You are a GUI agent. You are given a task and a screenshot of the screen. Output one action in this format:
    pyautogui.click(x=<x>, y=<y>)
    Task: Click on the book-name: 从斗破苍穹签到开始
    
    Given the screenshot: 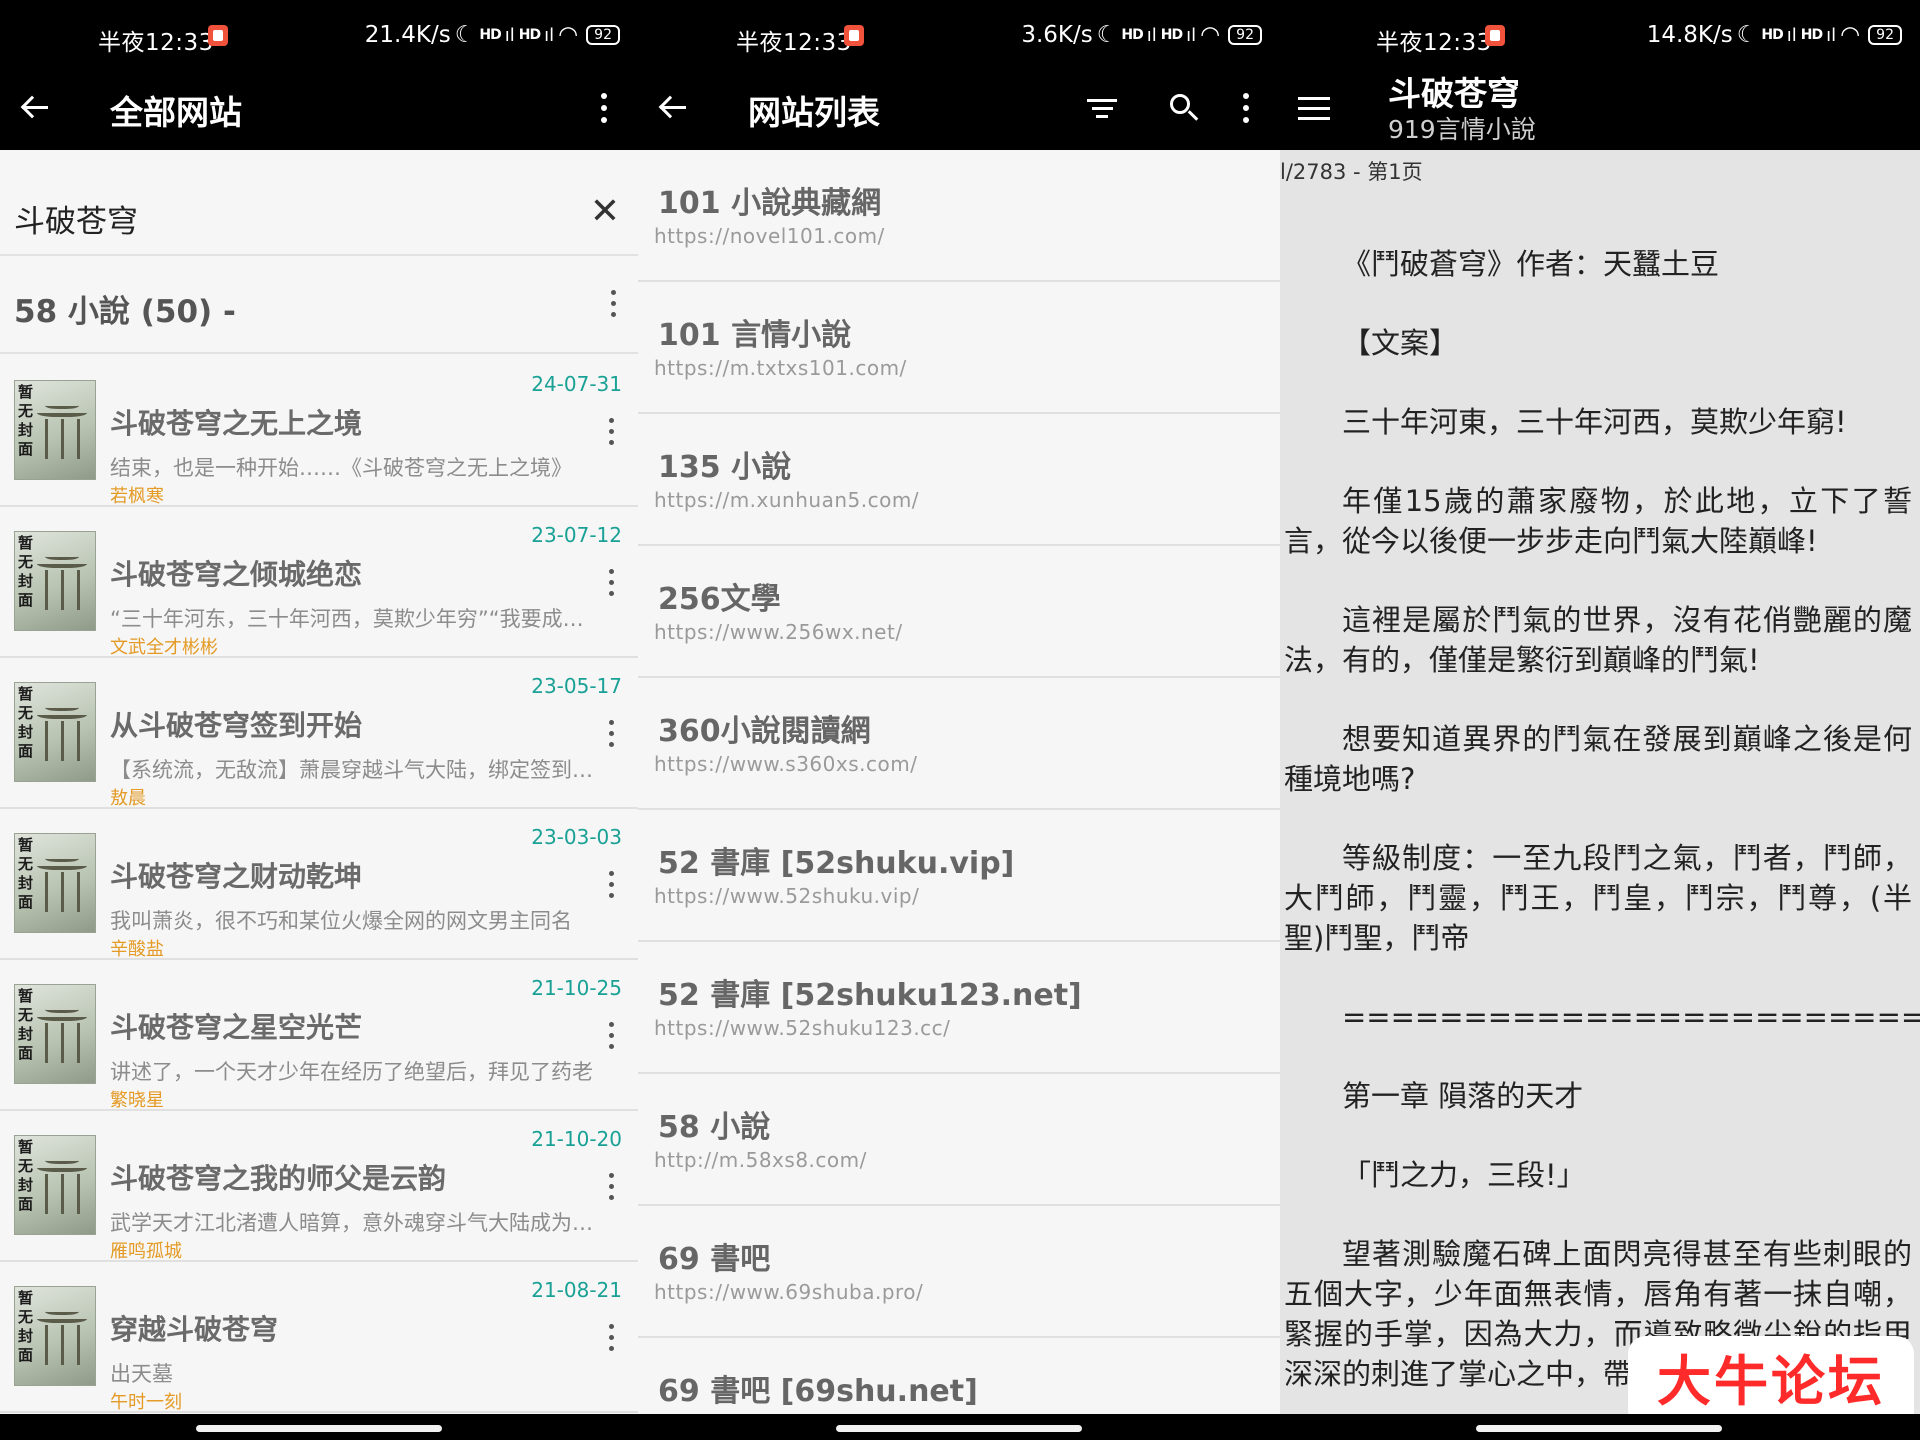 What is the action you would take?
    pyautogui.click(x=236, y=725)
    